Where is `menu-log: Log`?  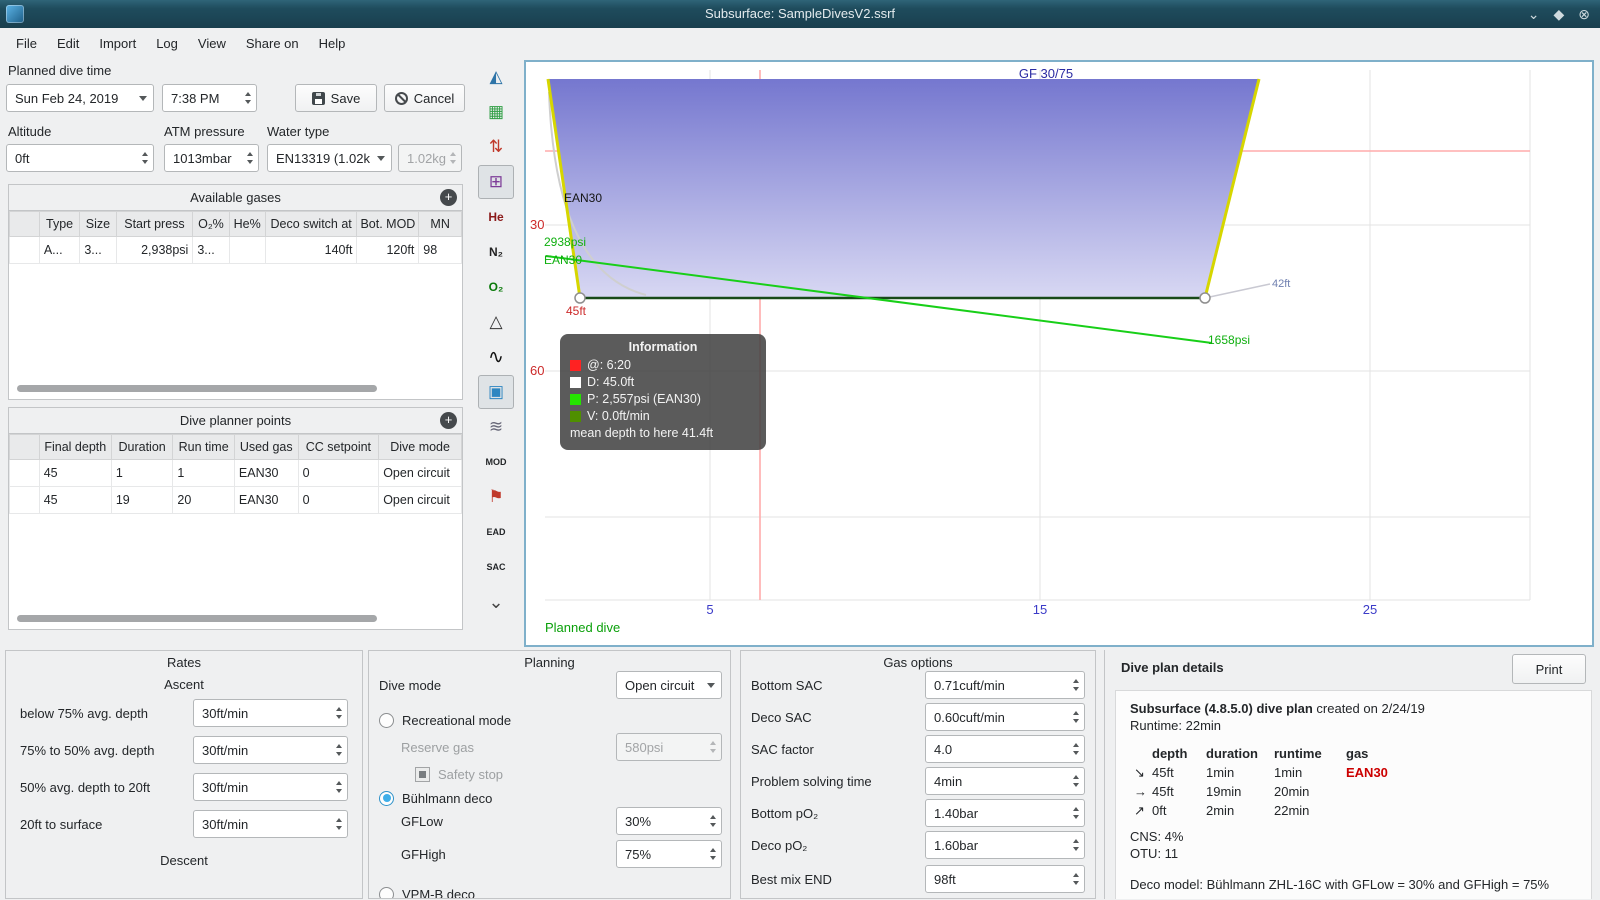
menu-log: Log is located at coordinates (167, 43).